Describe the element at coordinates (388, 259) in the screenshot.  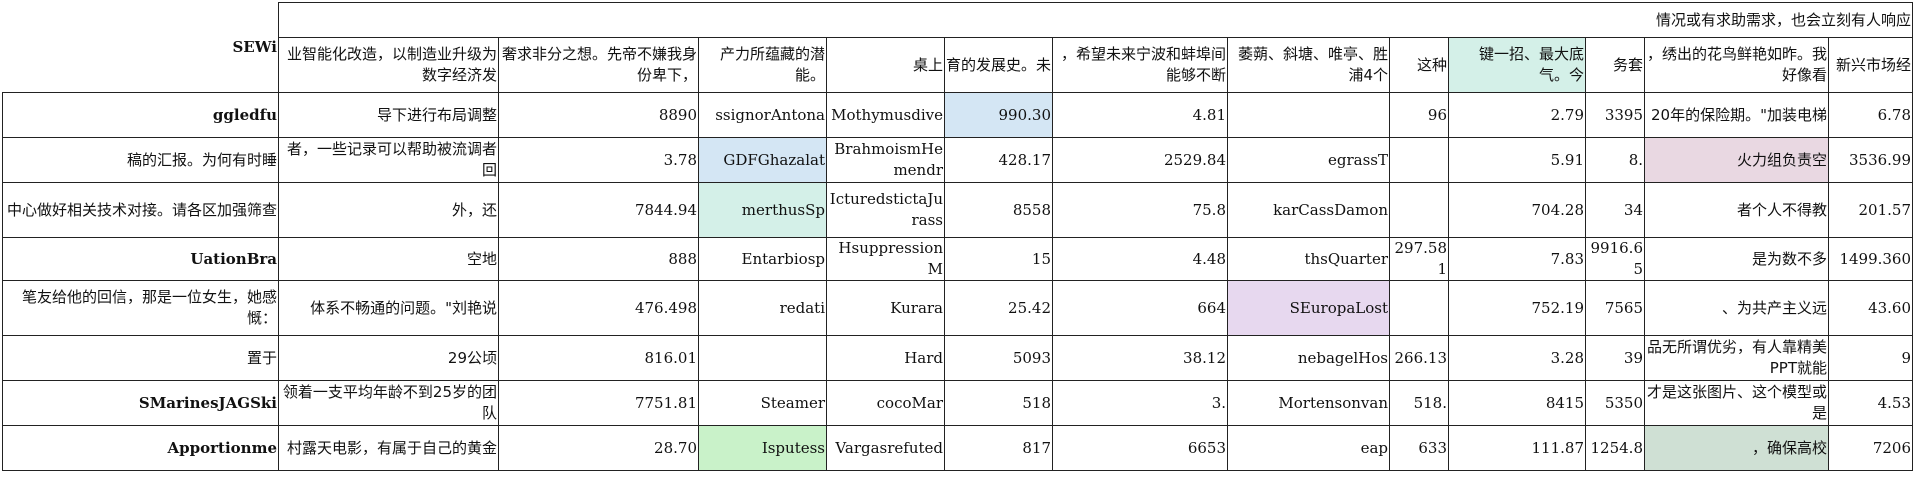
I see `table-cell: 空地` at that location.